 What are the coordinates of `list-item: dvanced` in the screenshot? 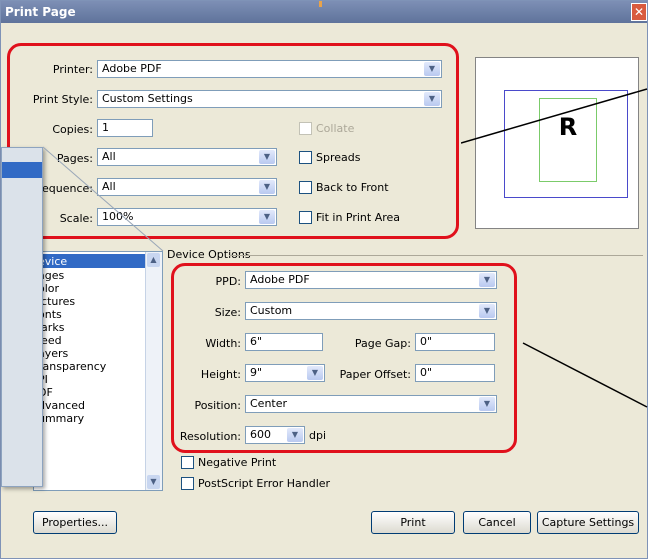 It's located at (61, 405).